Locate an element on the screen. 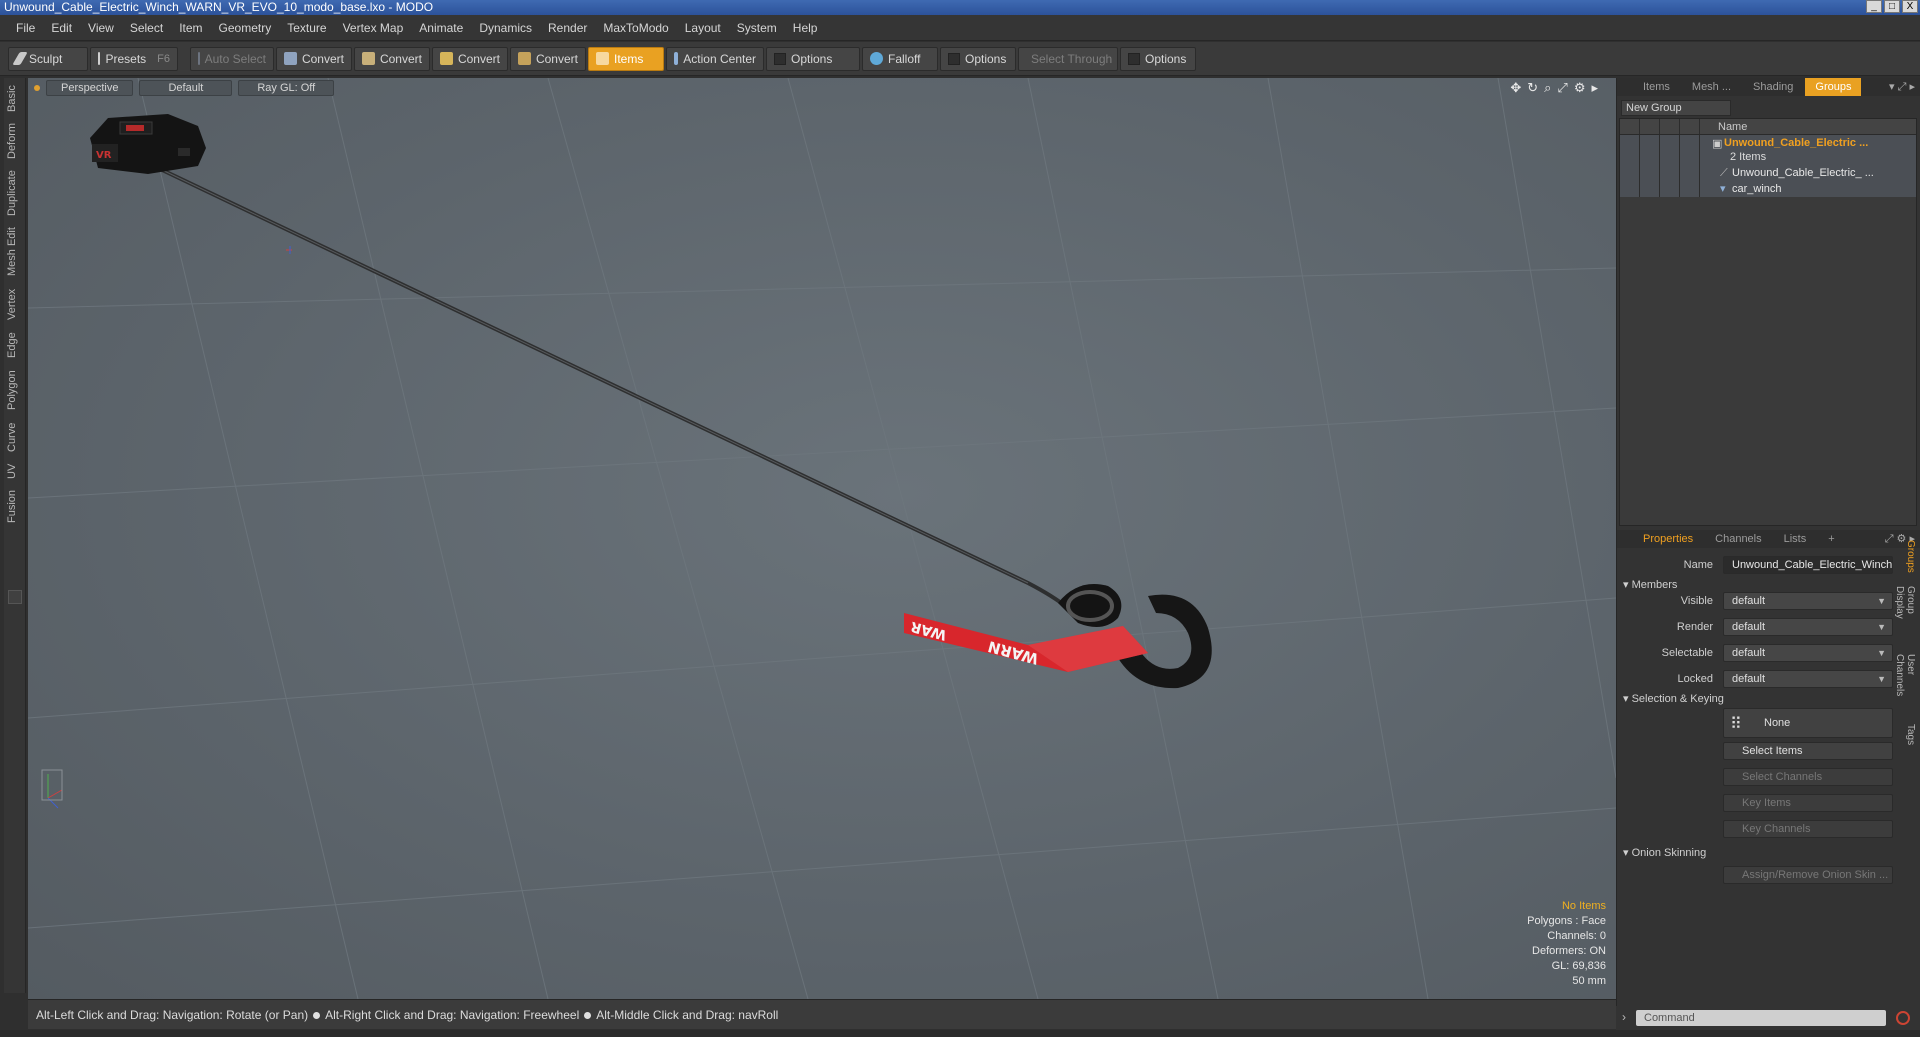 The width and height of the screenshot is (1920, 1037). viewport-settings-icon: ⚙ is located at coordinates (1580, 88).